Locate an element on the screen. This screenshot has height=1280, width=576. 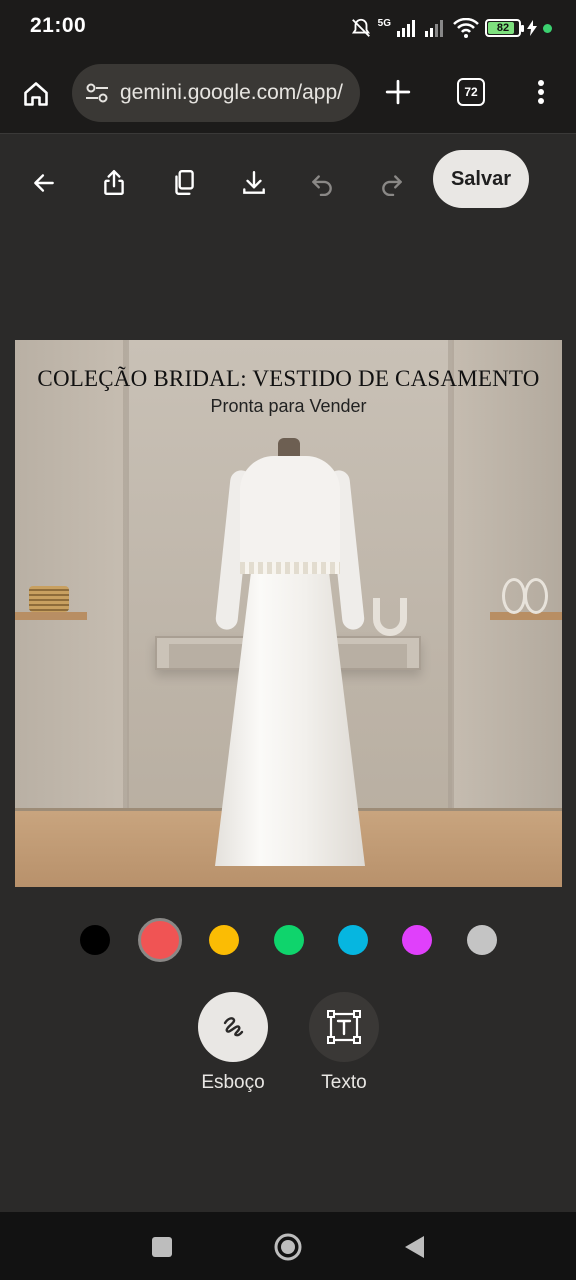
redo-icon is located at coordinates (392, 185).